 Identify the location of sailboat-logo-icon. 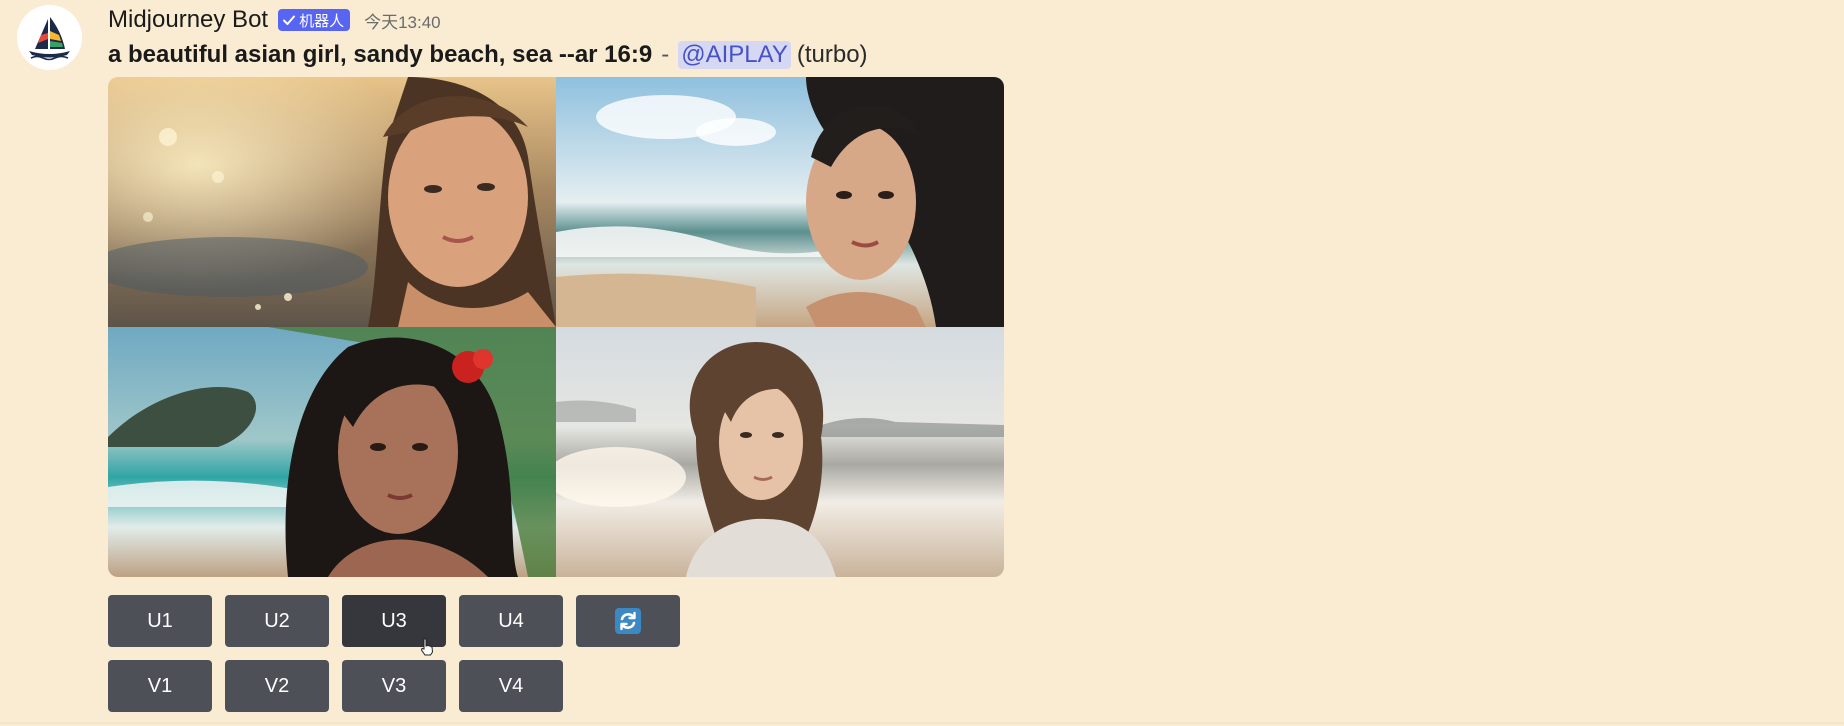
(49, 37).